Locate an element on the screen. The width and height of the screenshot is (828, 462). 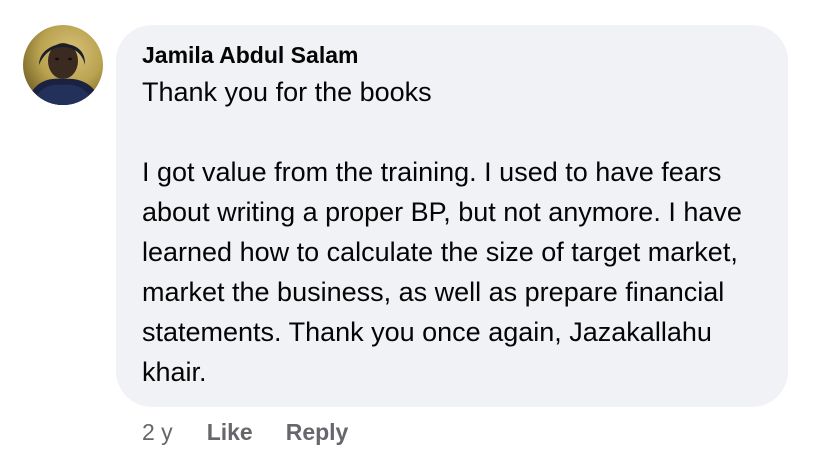
author-name: Jamila Abdul Salam is located at coordinates (452, 55).